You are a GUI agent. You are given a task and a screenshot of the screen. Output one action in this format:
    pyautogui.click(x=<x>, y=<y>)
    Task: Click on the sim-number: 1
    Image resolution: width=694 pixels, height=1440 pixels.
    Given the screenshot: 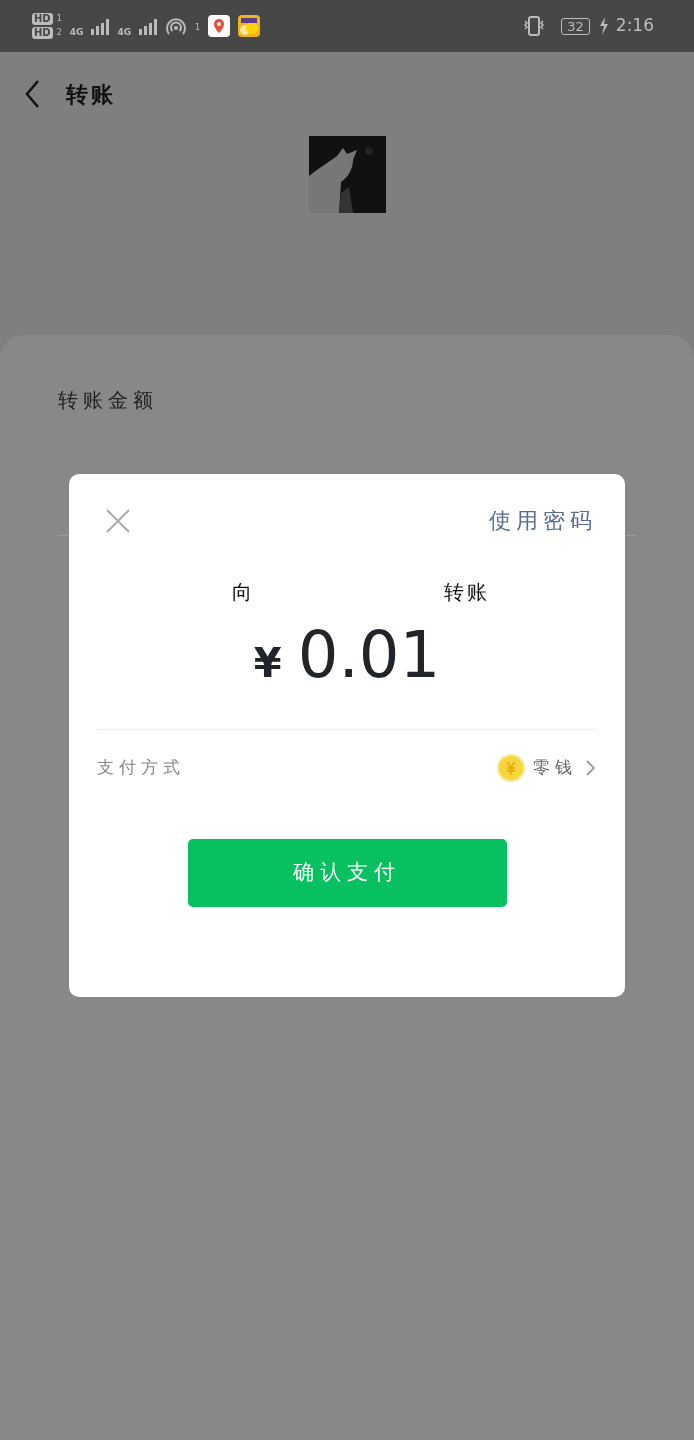 What is the action you would take?
    pyautogui.click(x=59, y=19)
    